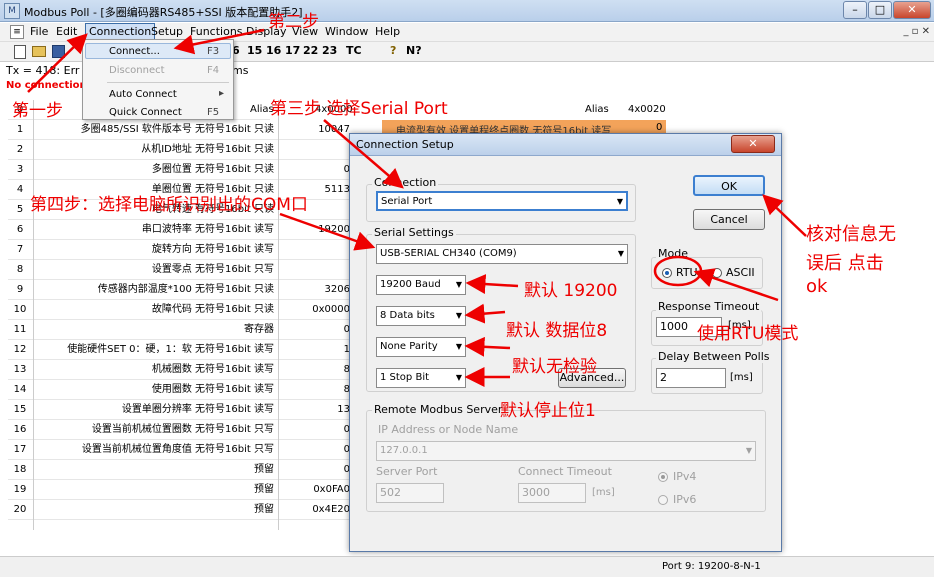  What do you see at coordinates (851, 234) in the screenshot?
I see `annotation-ok-line1: 核对信息无` at bounding box center [851, 234].